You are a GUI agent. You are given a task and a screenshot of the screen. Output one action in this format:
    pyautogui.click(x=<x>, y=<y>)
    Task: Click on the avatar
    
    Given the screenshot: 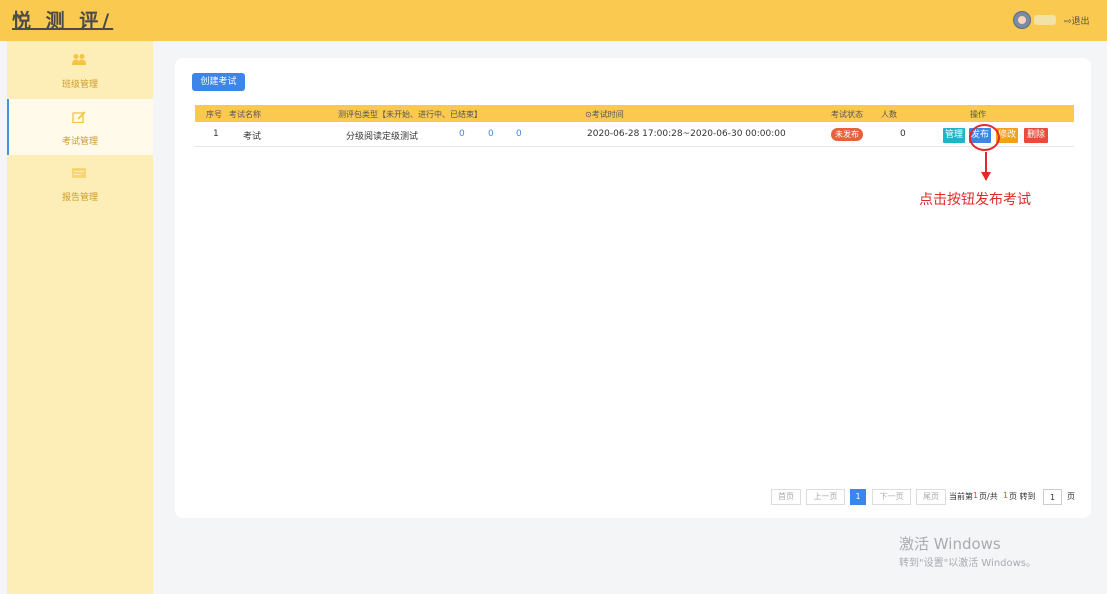 What is the action you would take?
    pyautogui.click(x=1022, y=20)
    